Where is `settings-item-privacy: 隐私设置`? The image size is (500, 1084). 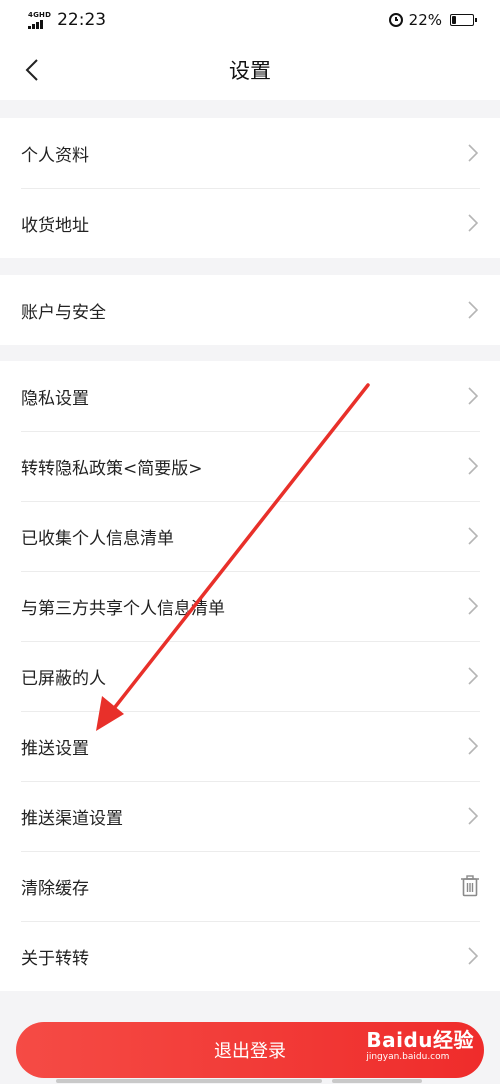 settings-item-privacy: 隐私设置 is located at coordinates (250, 396).